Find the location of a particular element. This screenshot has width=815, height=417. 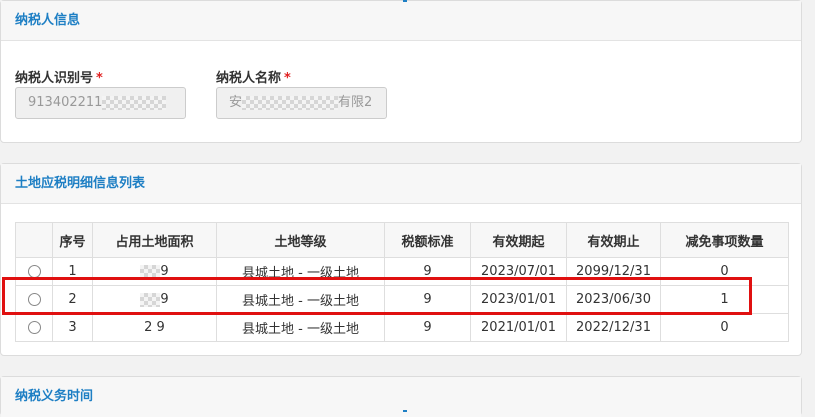

end-date-cell: 2099/12/31 is located at coordinates (613, 271).